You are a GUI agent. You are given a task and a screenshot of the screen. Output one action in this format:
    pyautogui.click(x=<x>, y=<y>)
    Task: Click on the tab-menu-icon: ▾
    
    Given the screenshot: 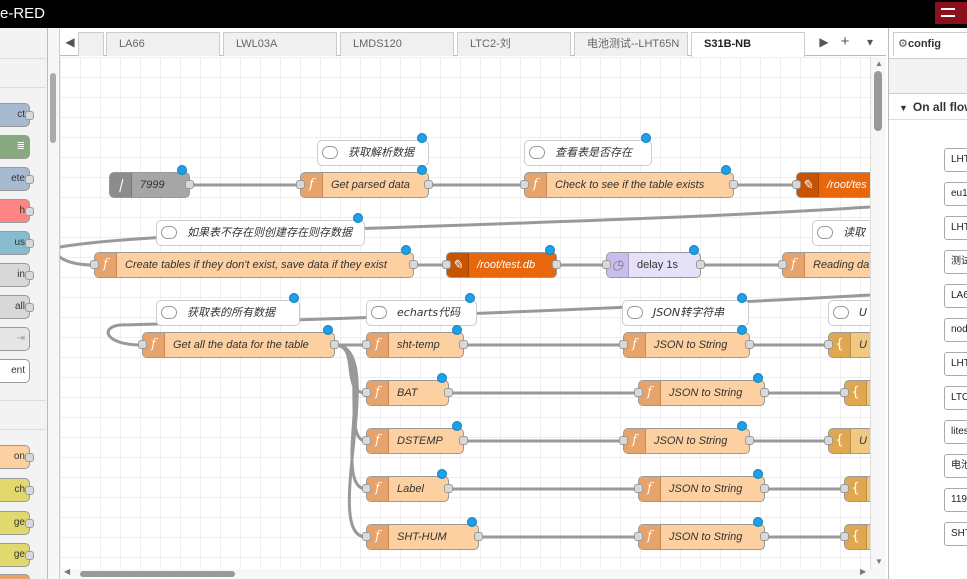 What is the action you would take?
    pyautogui.click(x=870, y=42)
    